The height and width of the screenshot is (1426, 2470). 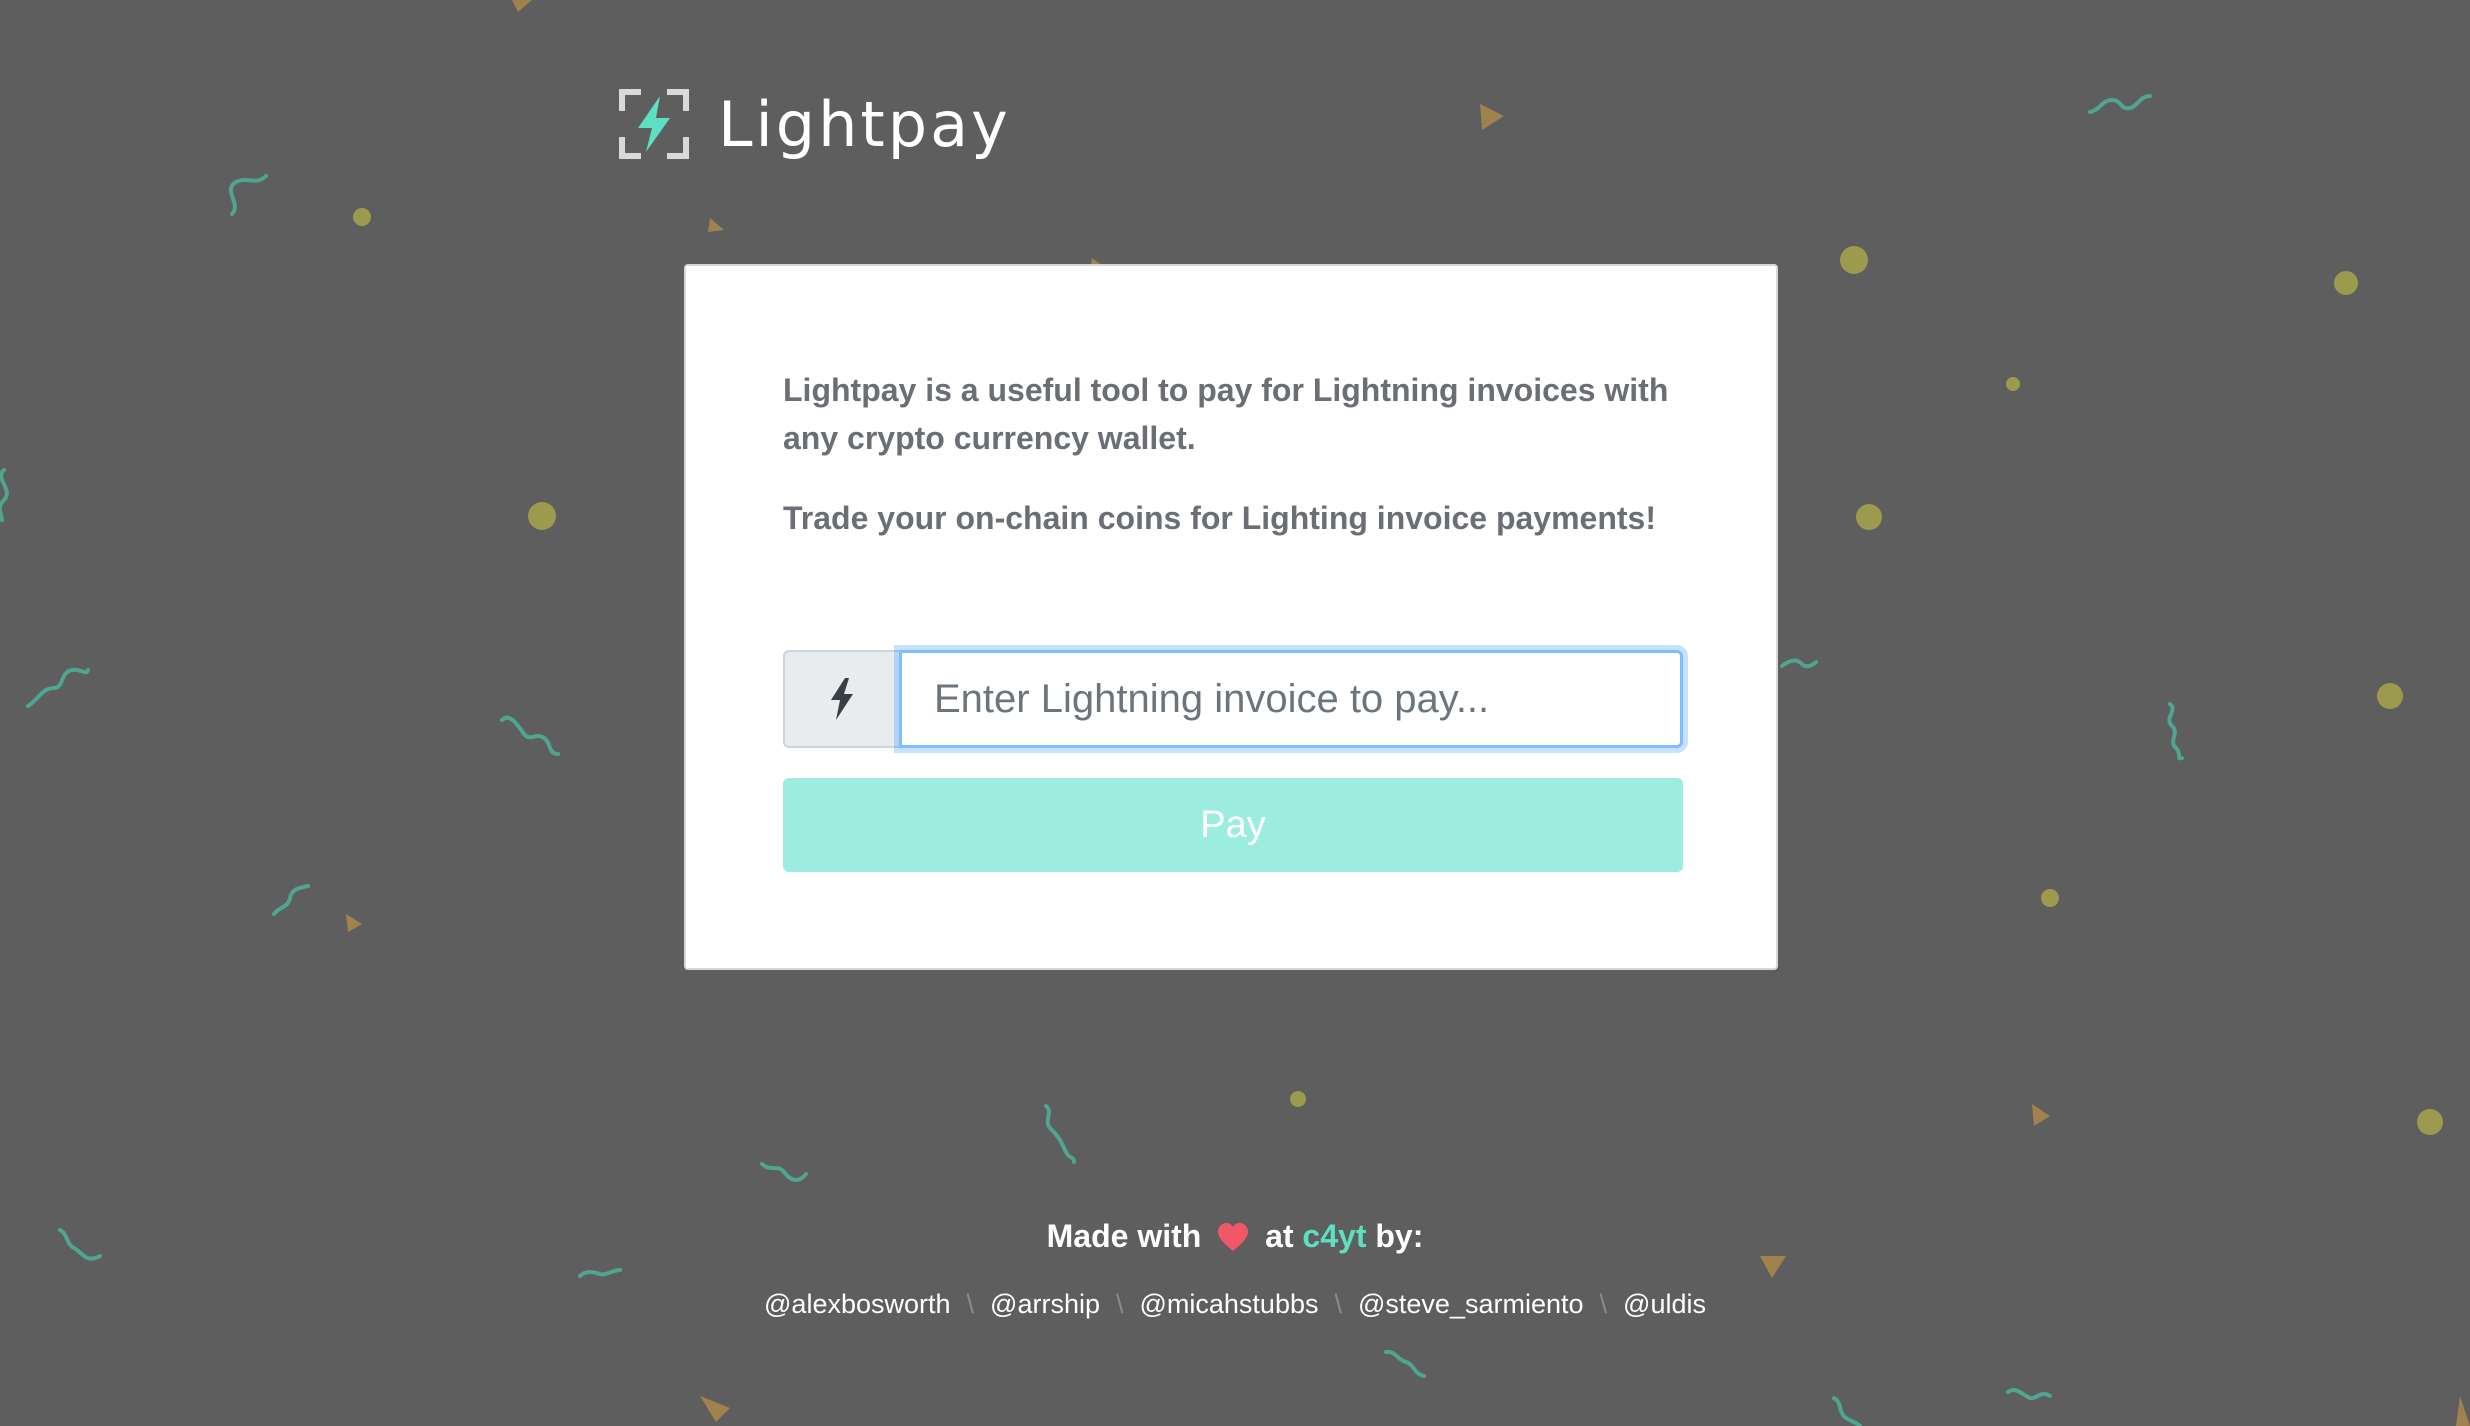 What do you see at coordinates (1233, 825) in the screenshot?
I see `pay-button: Pay` at bounding box center [1233, 825].